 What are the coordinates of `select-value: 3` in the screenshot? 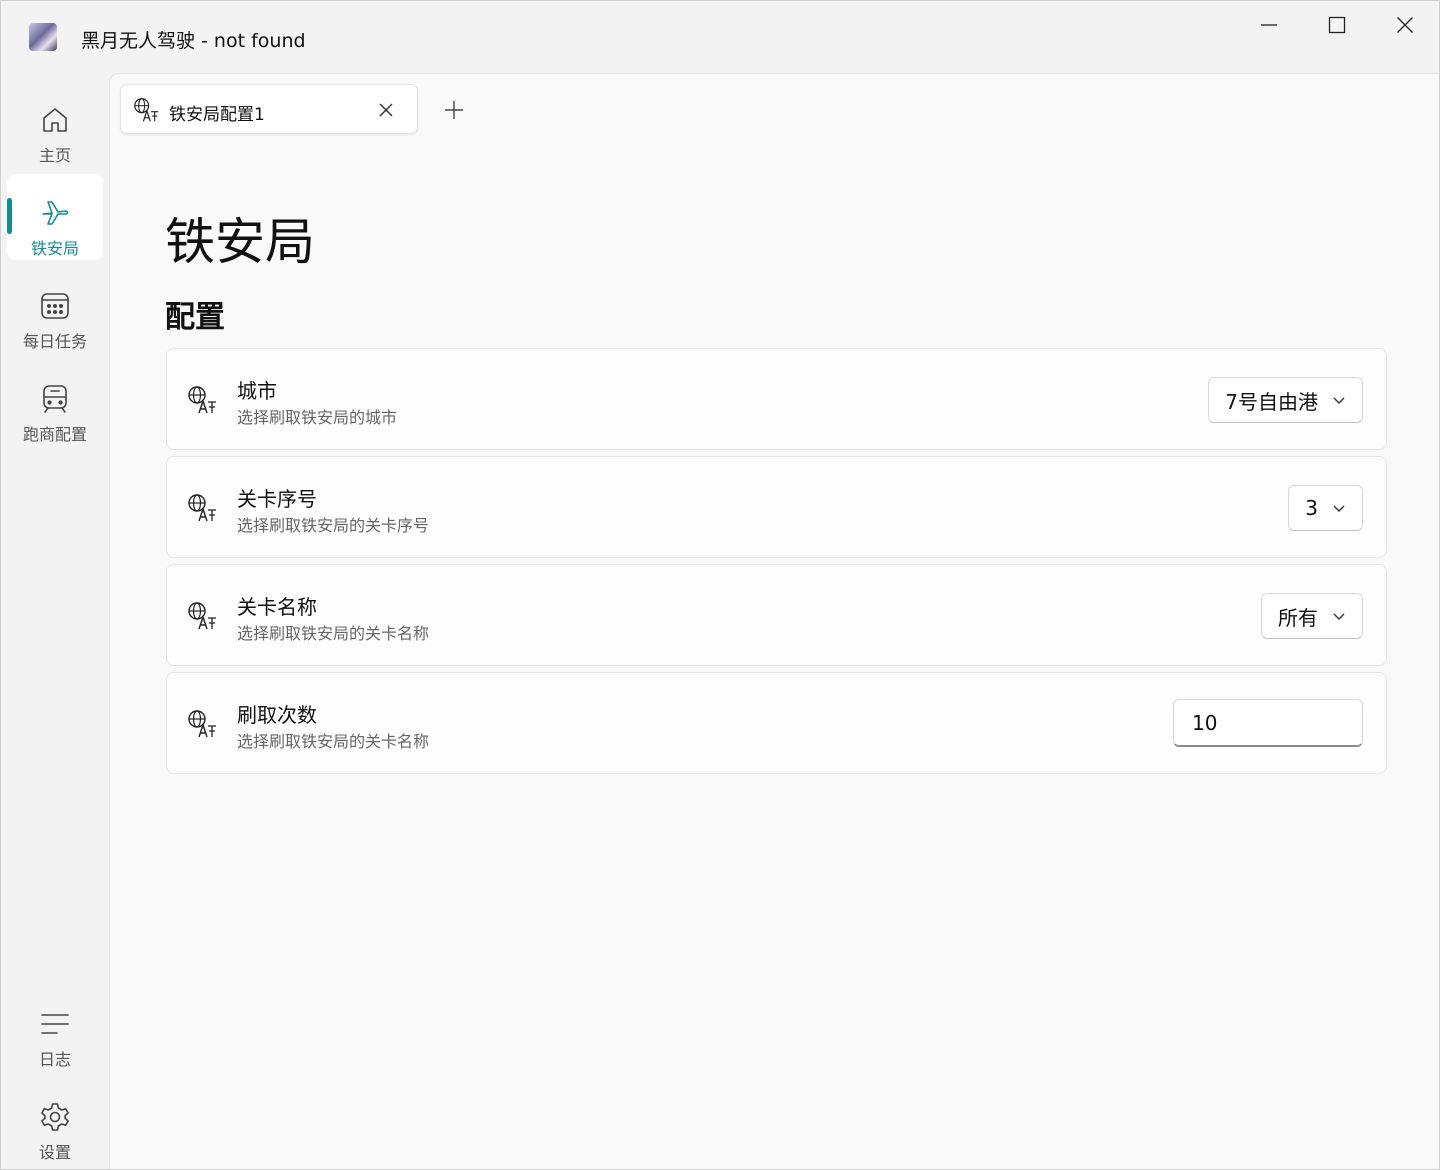 It's located at (1311, 508).